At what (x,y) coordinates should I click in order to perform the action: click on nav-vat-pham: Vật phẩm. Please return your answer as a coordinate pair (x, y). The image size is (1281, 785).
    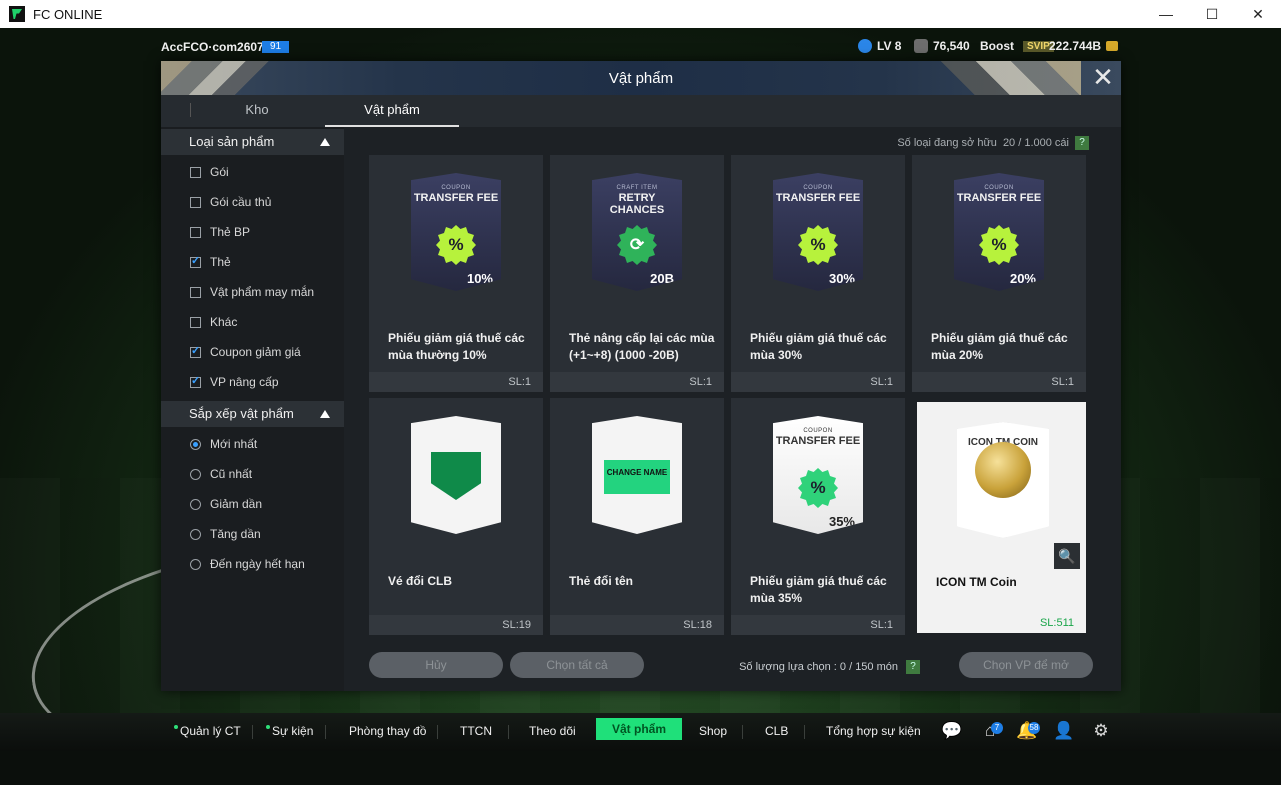
    Looking at the image, I should click on (639, 729).